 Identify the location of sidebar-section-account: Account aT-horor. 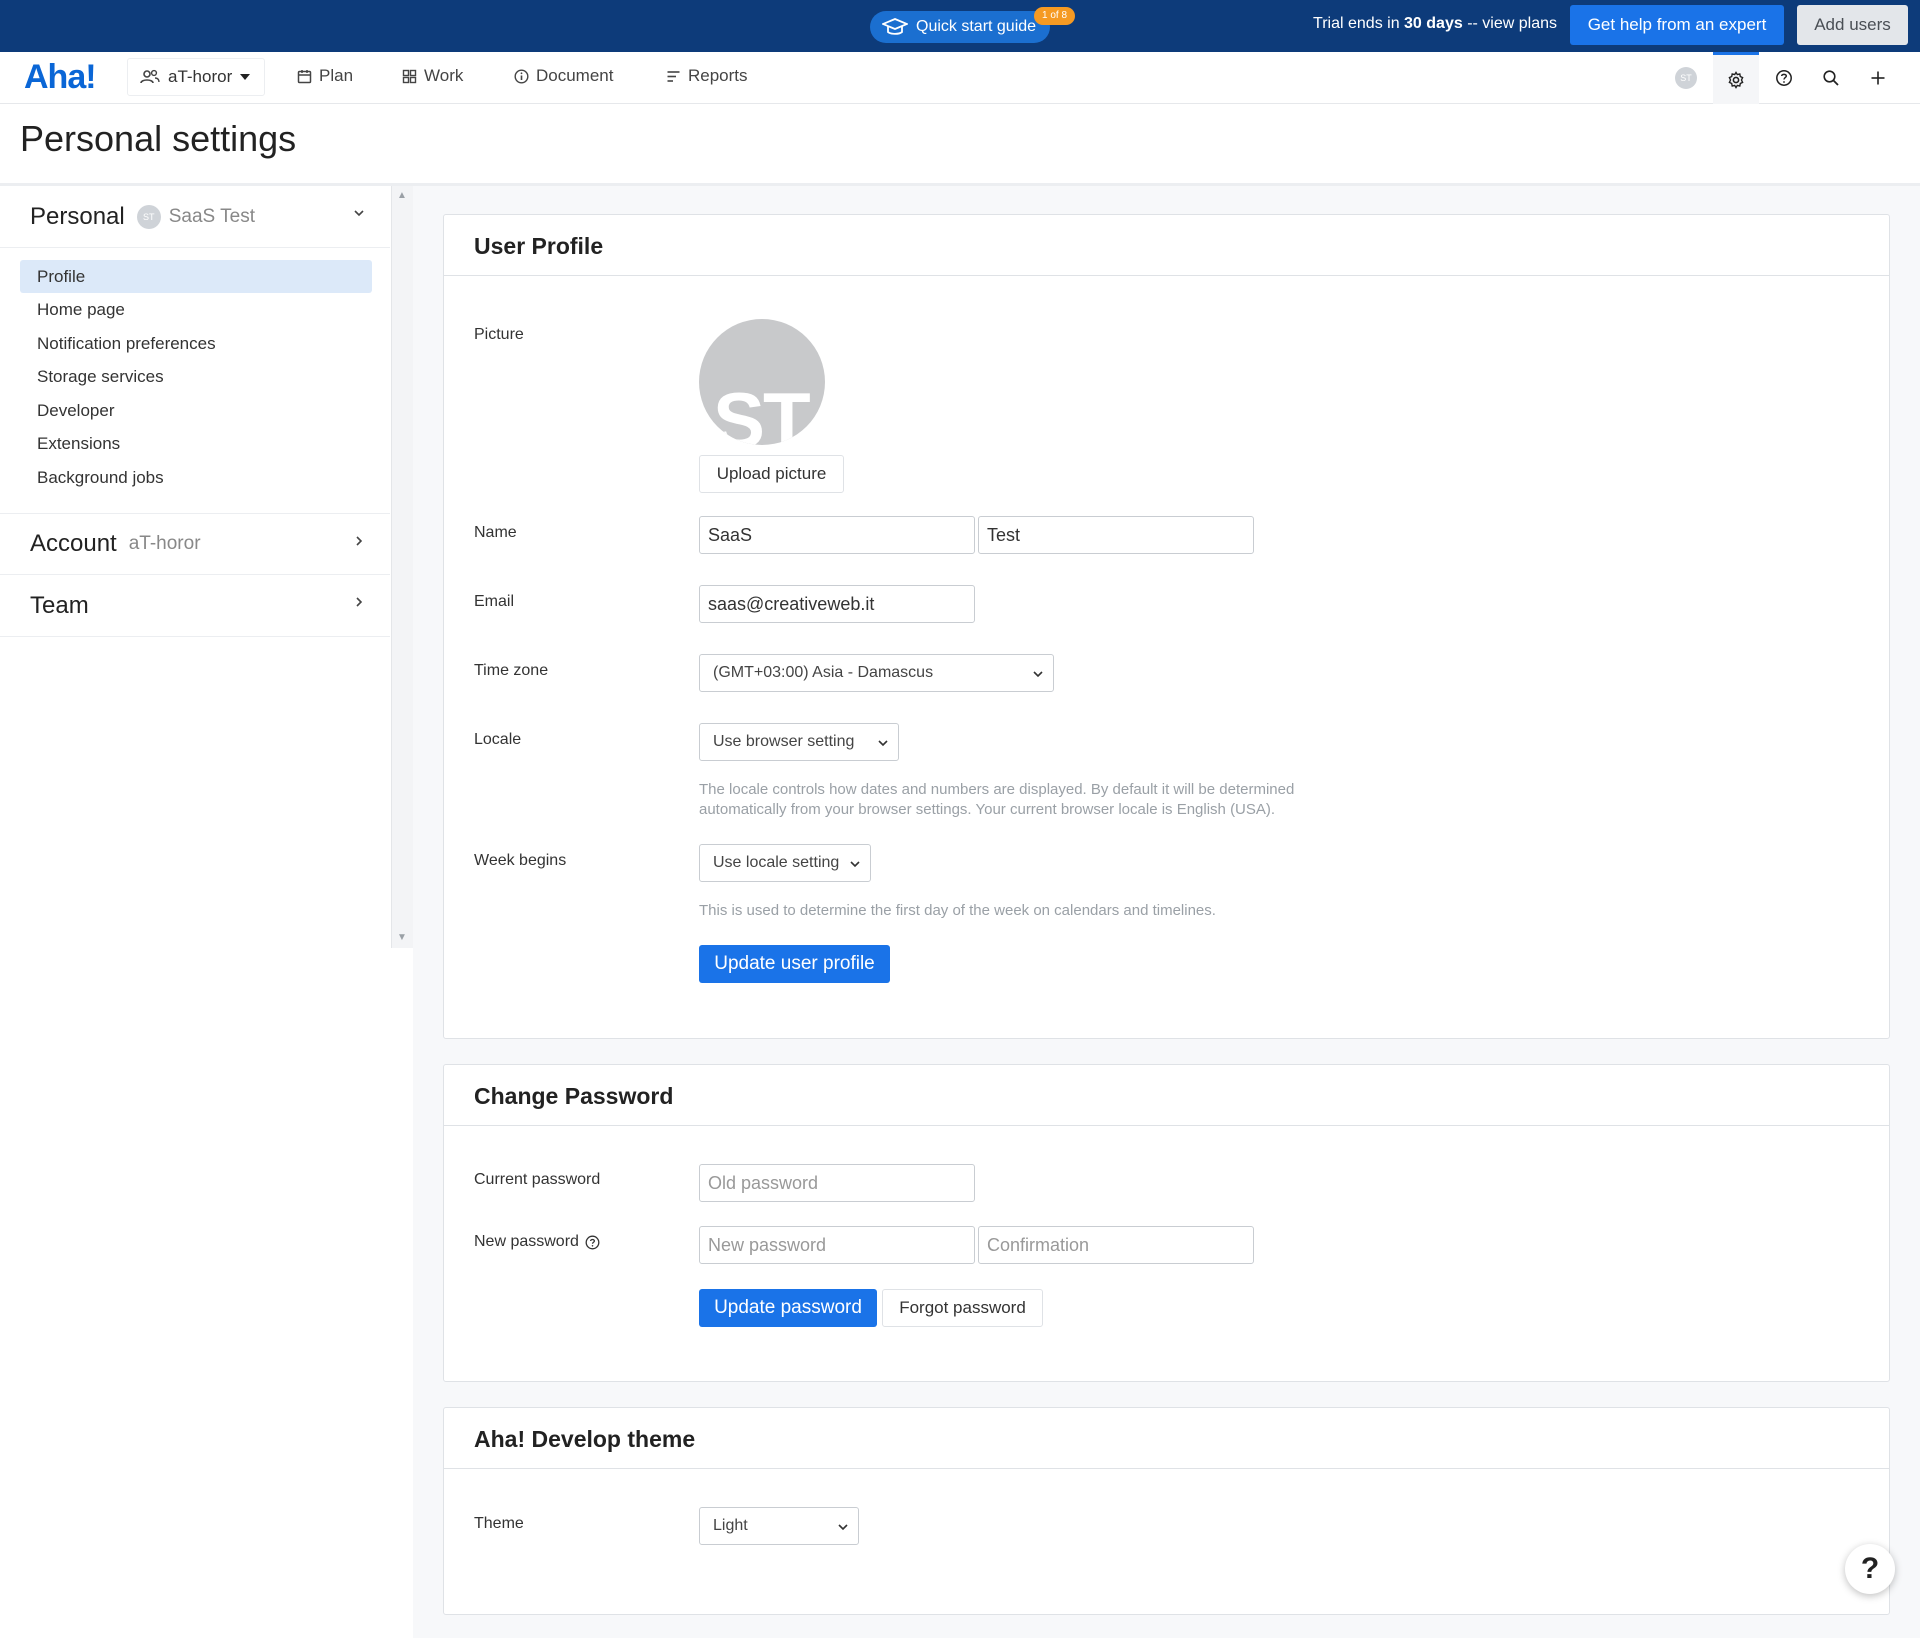
(195, 544).